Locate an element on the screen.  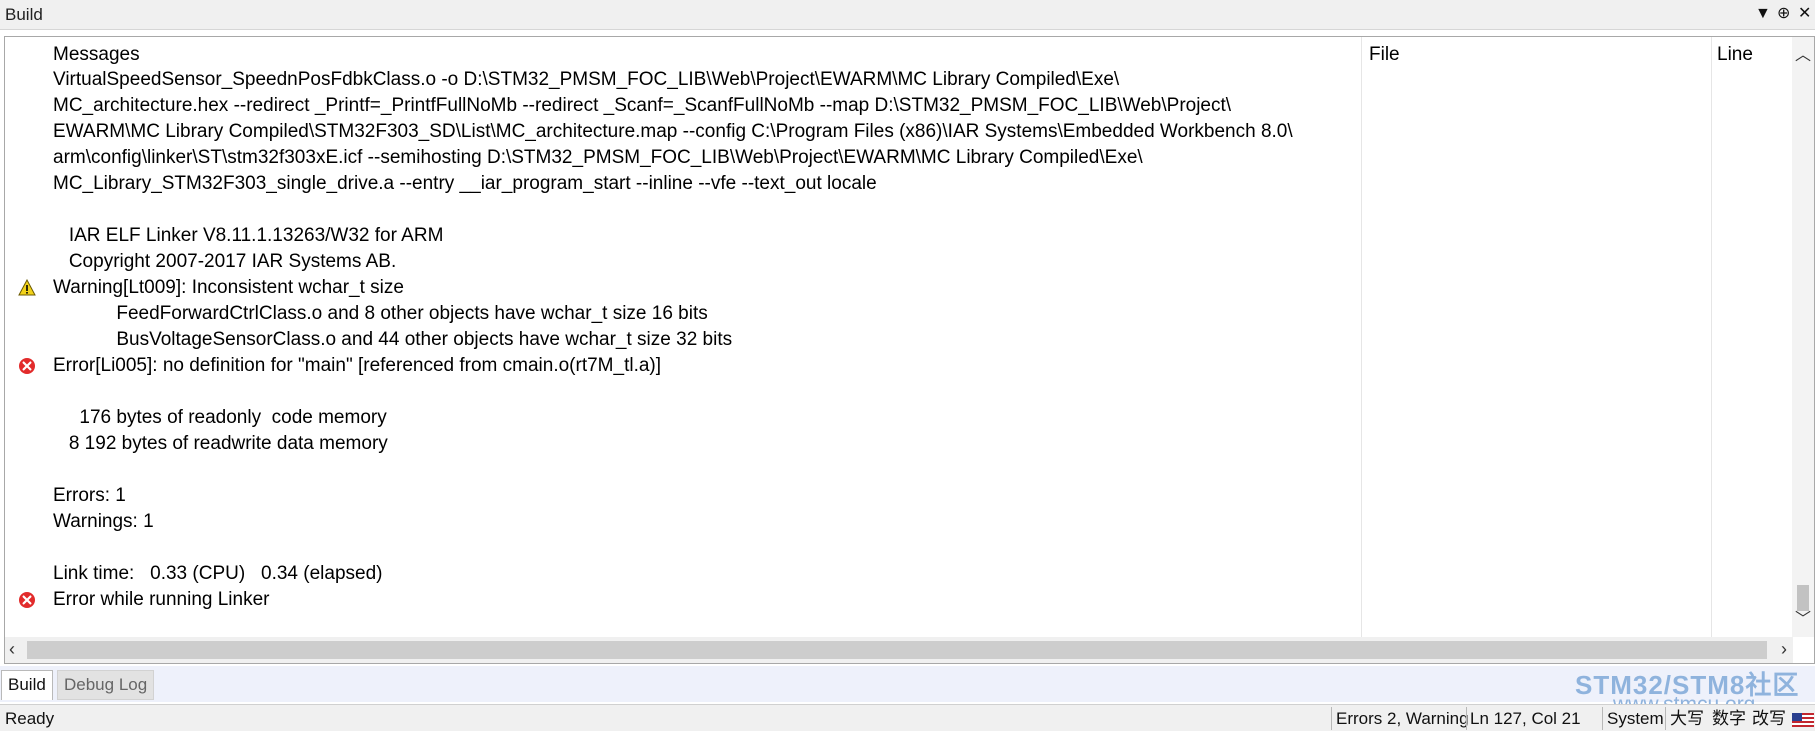
status-ovr: 改写 is located at coordinates (1769, 718).